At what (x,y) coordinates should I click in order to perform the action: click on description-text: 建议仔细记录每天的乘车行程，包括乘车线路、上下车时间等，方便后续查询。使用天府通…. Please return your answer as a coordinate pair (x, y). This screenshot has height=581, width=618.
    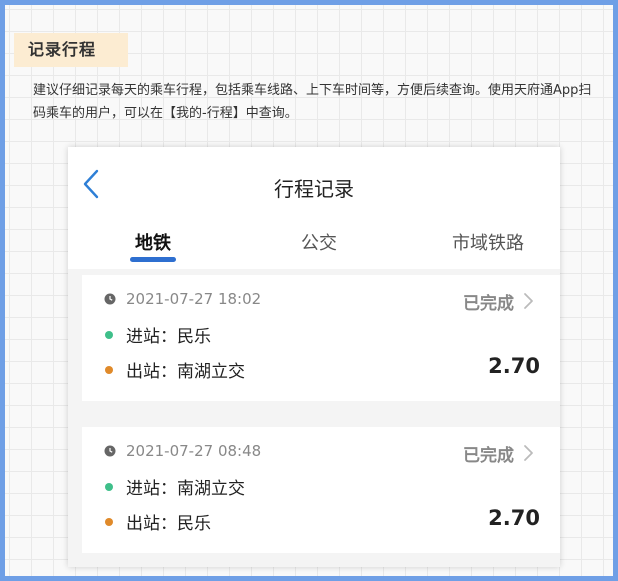
    Looking at the image, I should click on (312, 102).